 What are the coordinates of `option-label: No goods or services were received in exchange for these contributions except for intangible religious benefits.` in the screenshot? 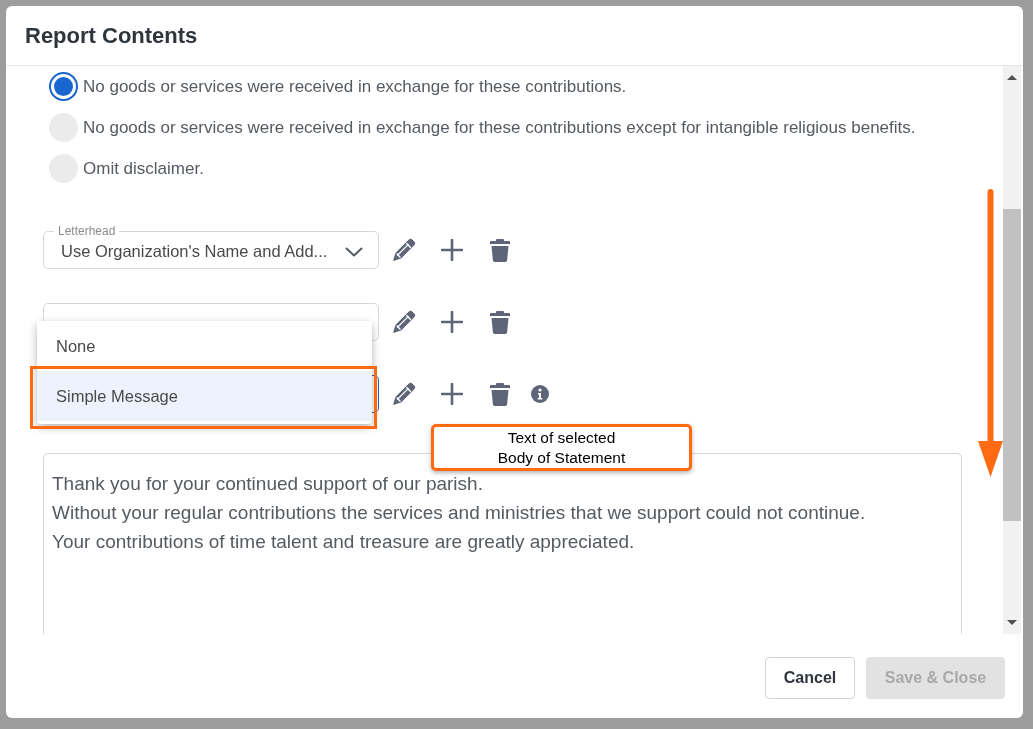 It's located at (499, 127).